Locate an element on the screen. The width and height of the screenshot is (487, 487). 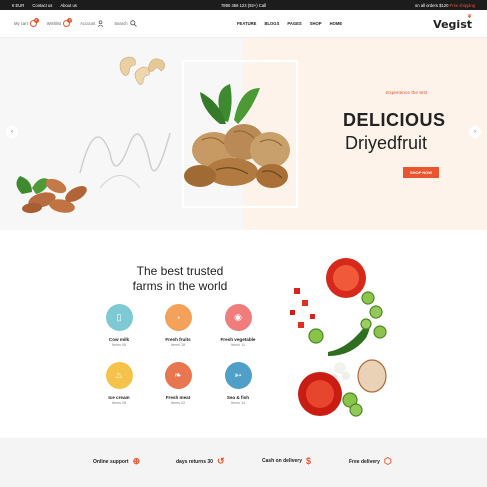
return-icon: ↺ is located at coordinates (220, 461).